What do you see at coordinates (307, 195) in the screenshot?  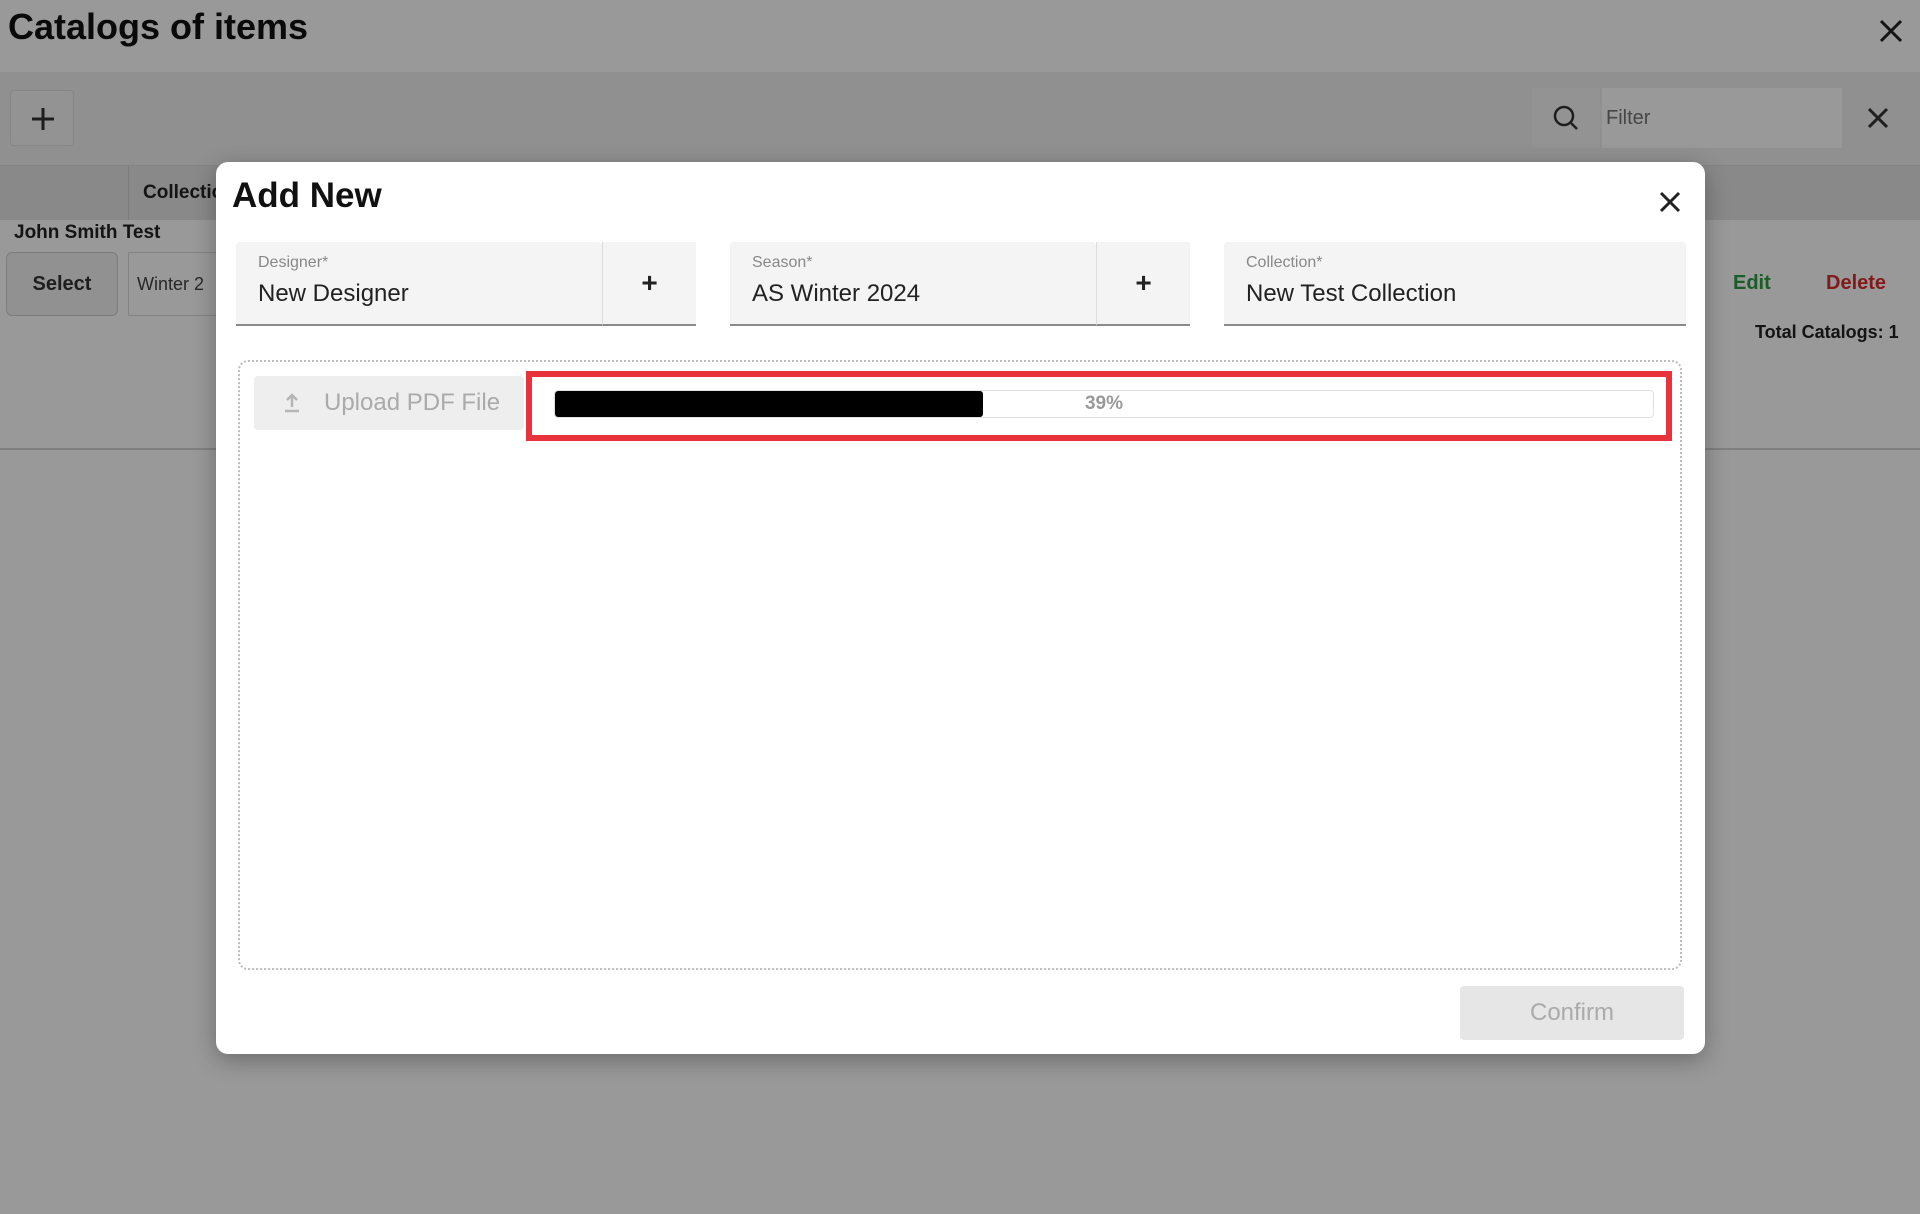 I see `dialog-title: Add New` at bounding box center [307, 195].